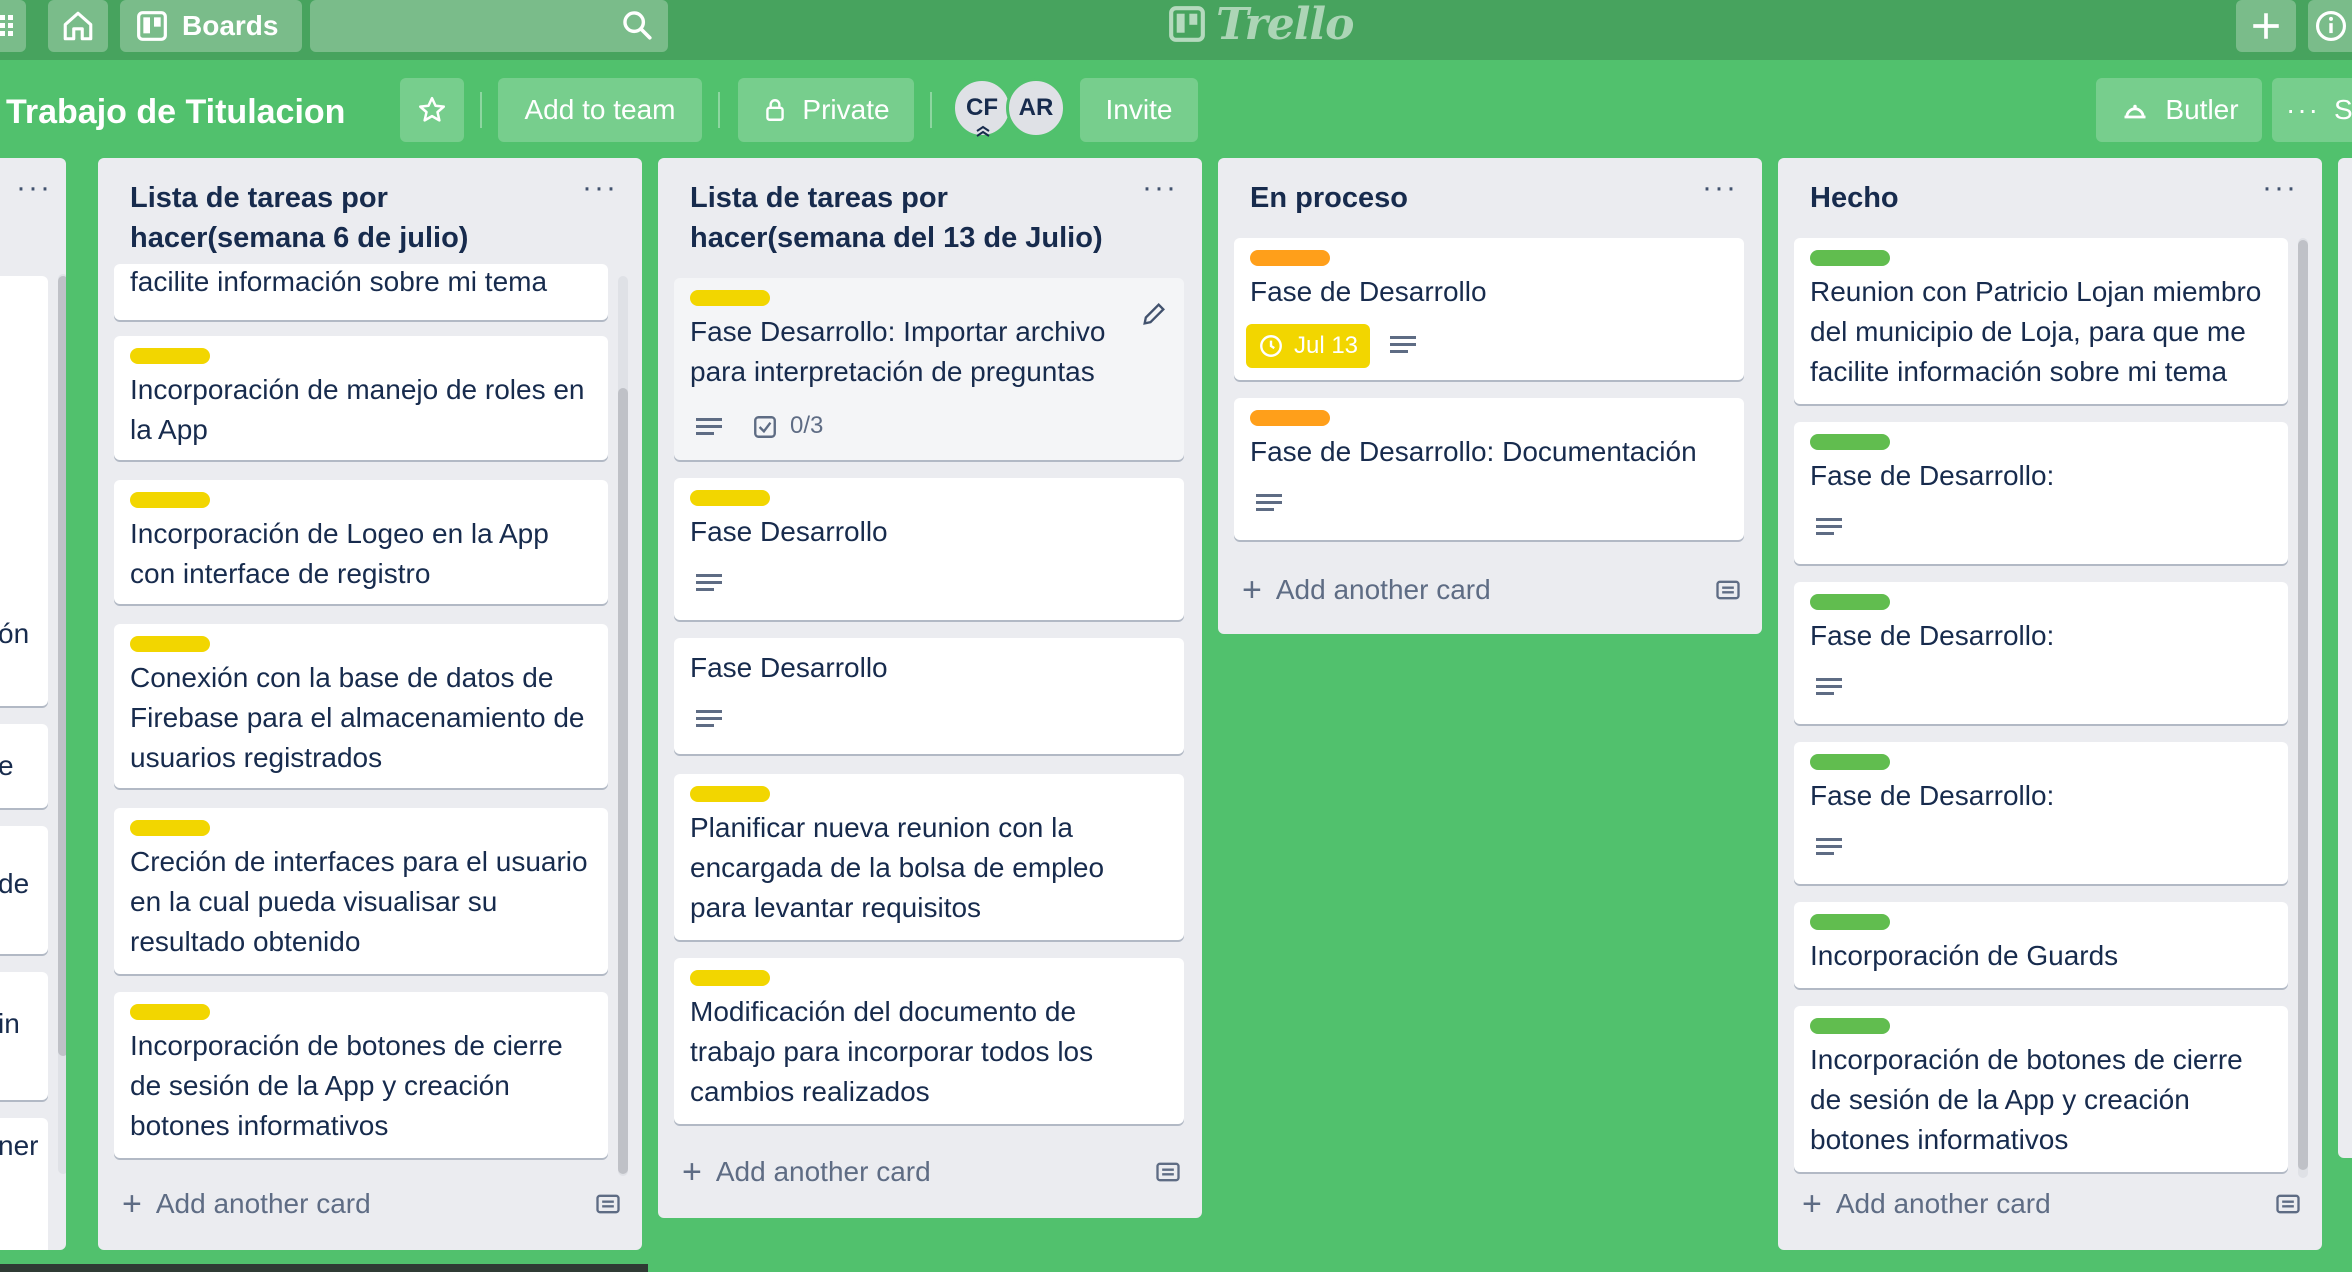 The image size is (2352, 1272). What do you see at coordinates (2345, 658) in the screenshot?
I see `list-partial-right` at bounding box center [2345, 658].